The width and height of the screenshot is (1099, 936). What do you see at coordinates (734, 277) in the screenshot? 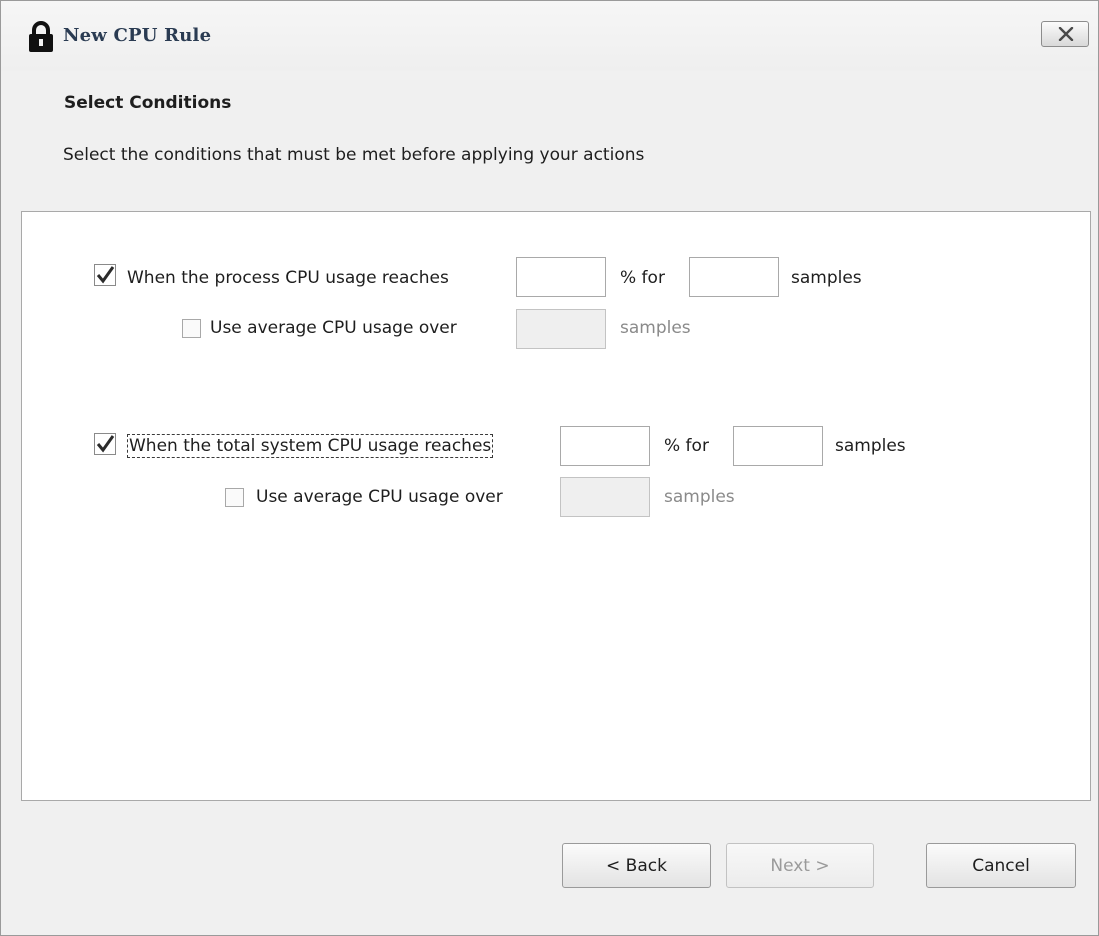
I see `process-samples-input` at bounding box center [734, 277].